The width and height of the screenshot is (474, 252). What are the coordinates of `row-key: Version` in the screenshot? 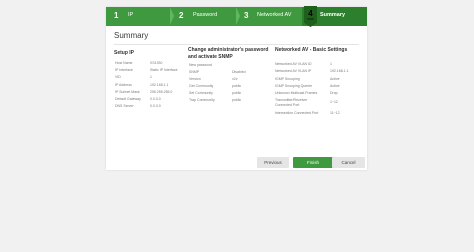 It's located at (195, 79).